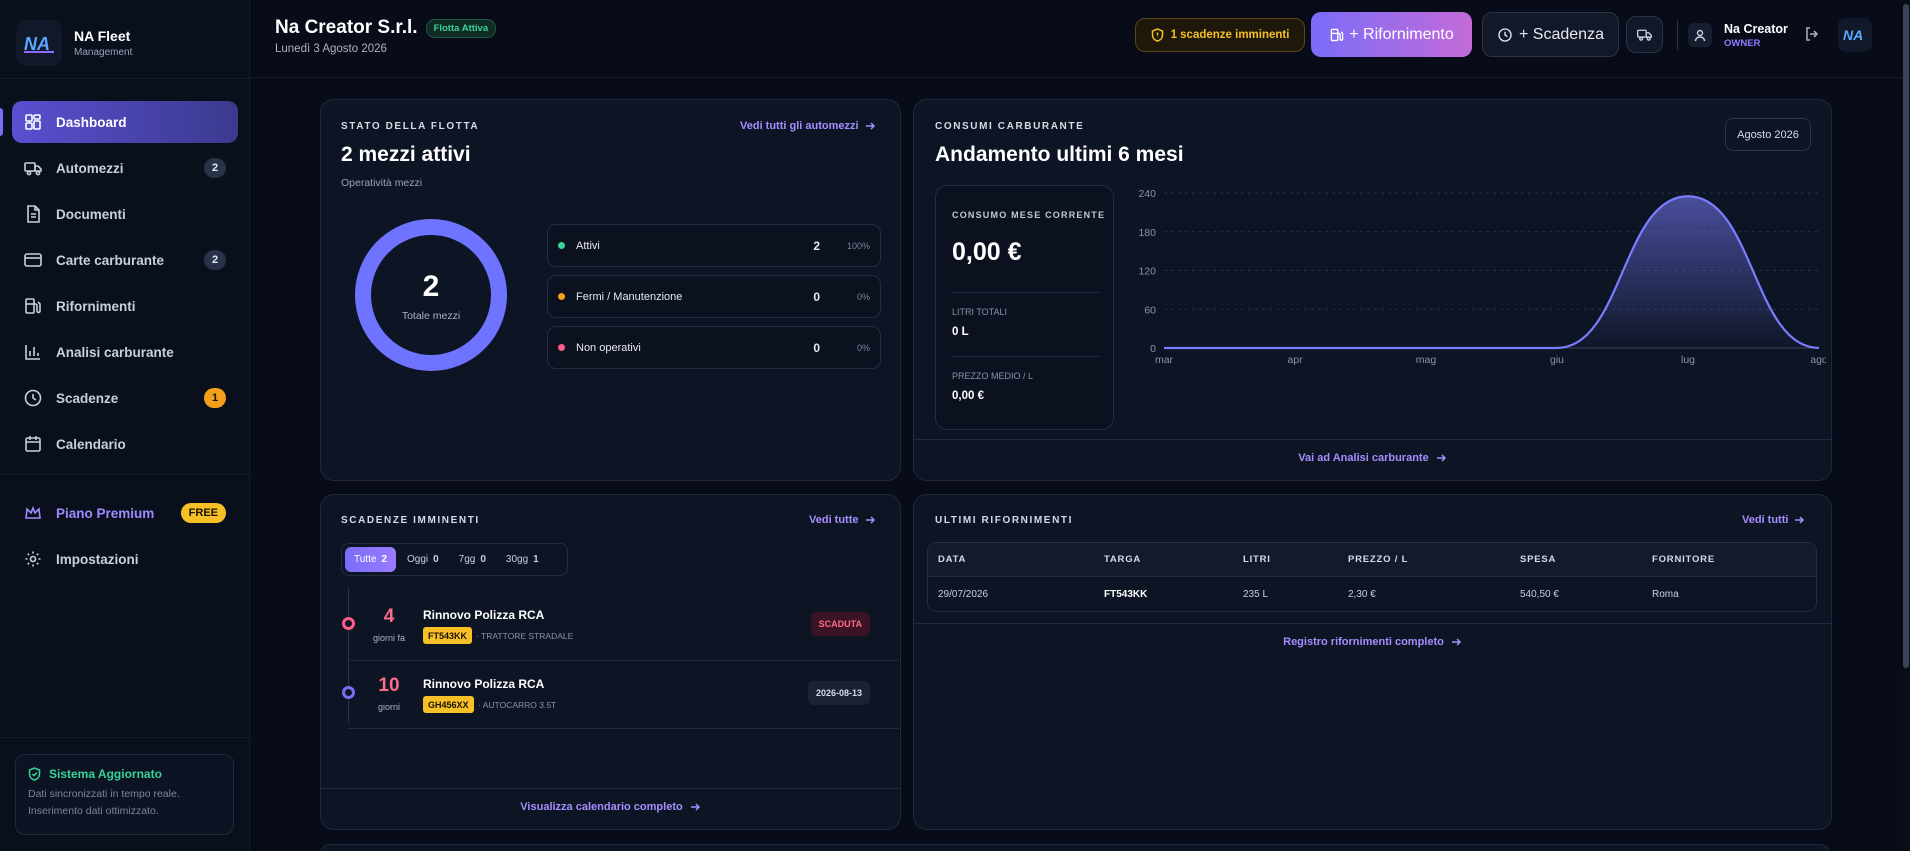 This screenshot has width=1910, height=851. Describe the element at coordinates (816, 347) in the screenshot. I see `stat-value: 0` at that location.